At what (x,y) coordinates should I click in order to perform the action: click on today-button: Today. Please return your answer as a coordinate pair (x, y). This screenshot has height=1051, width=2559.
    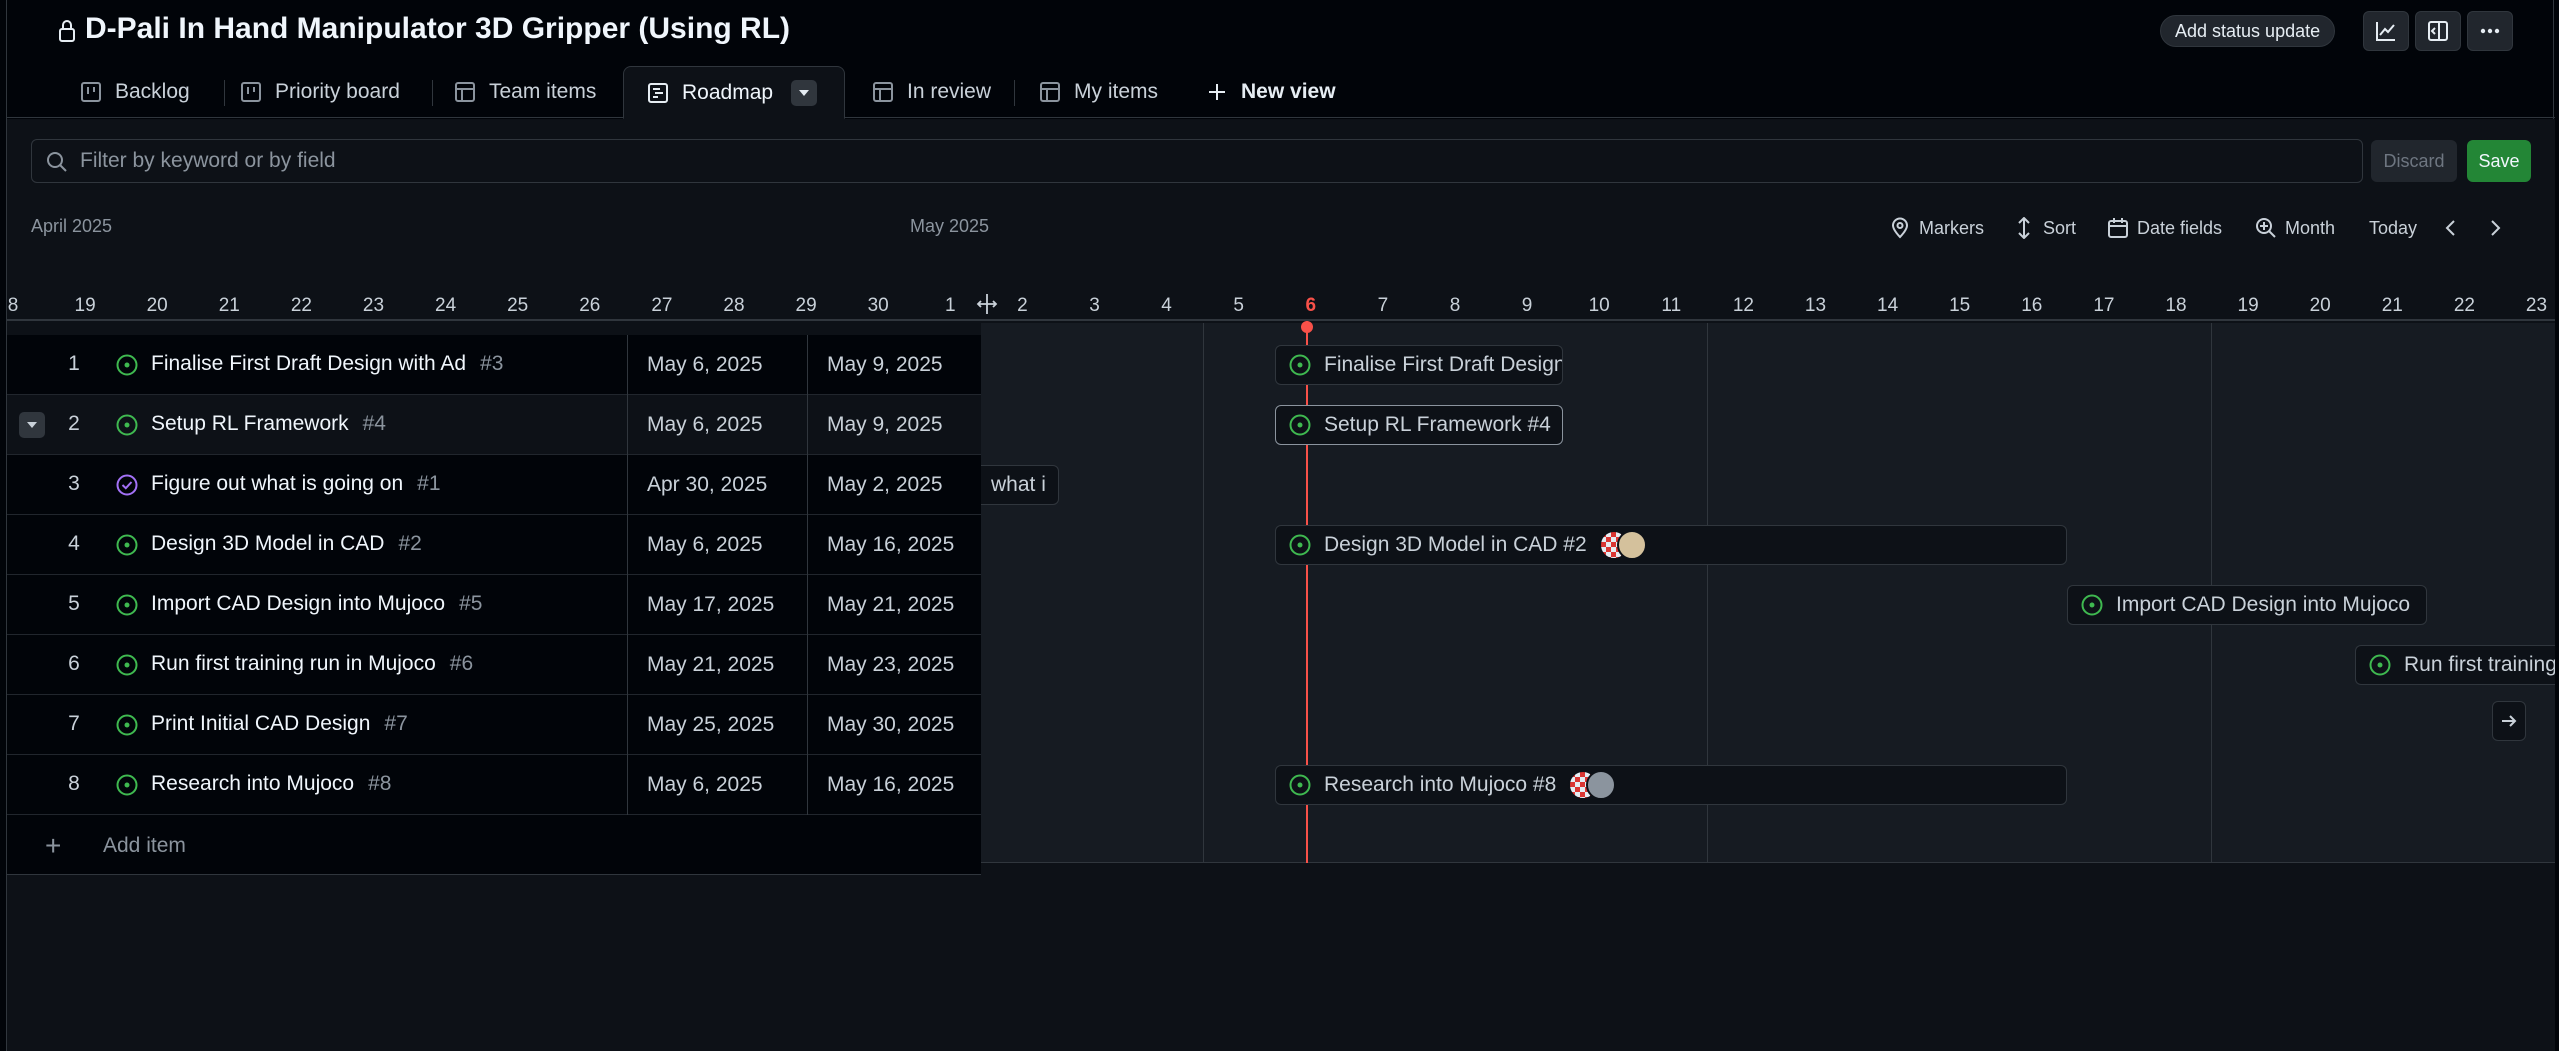
    Looking at the image, I should click on (2393, 228).